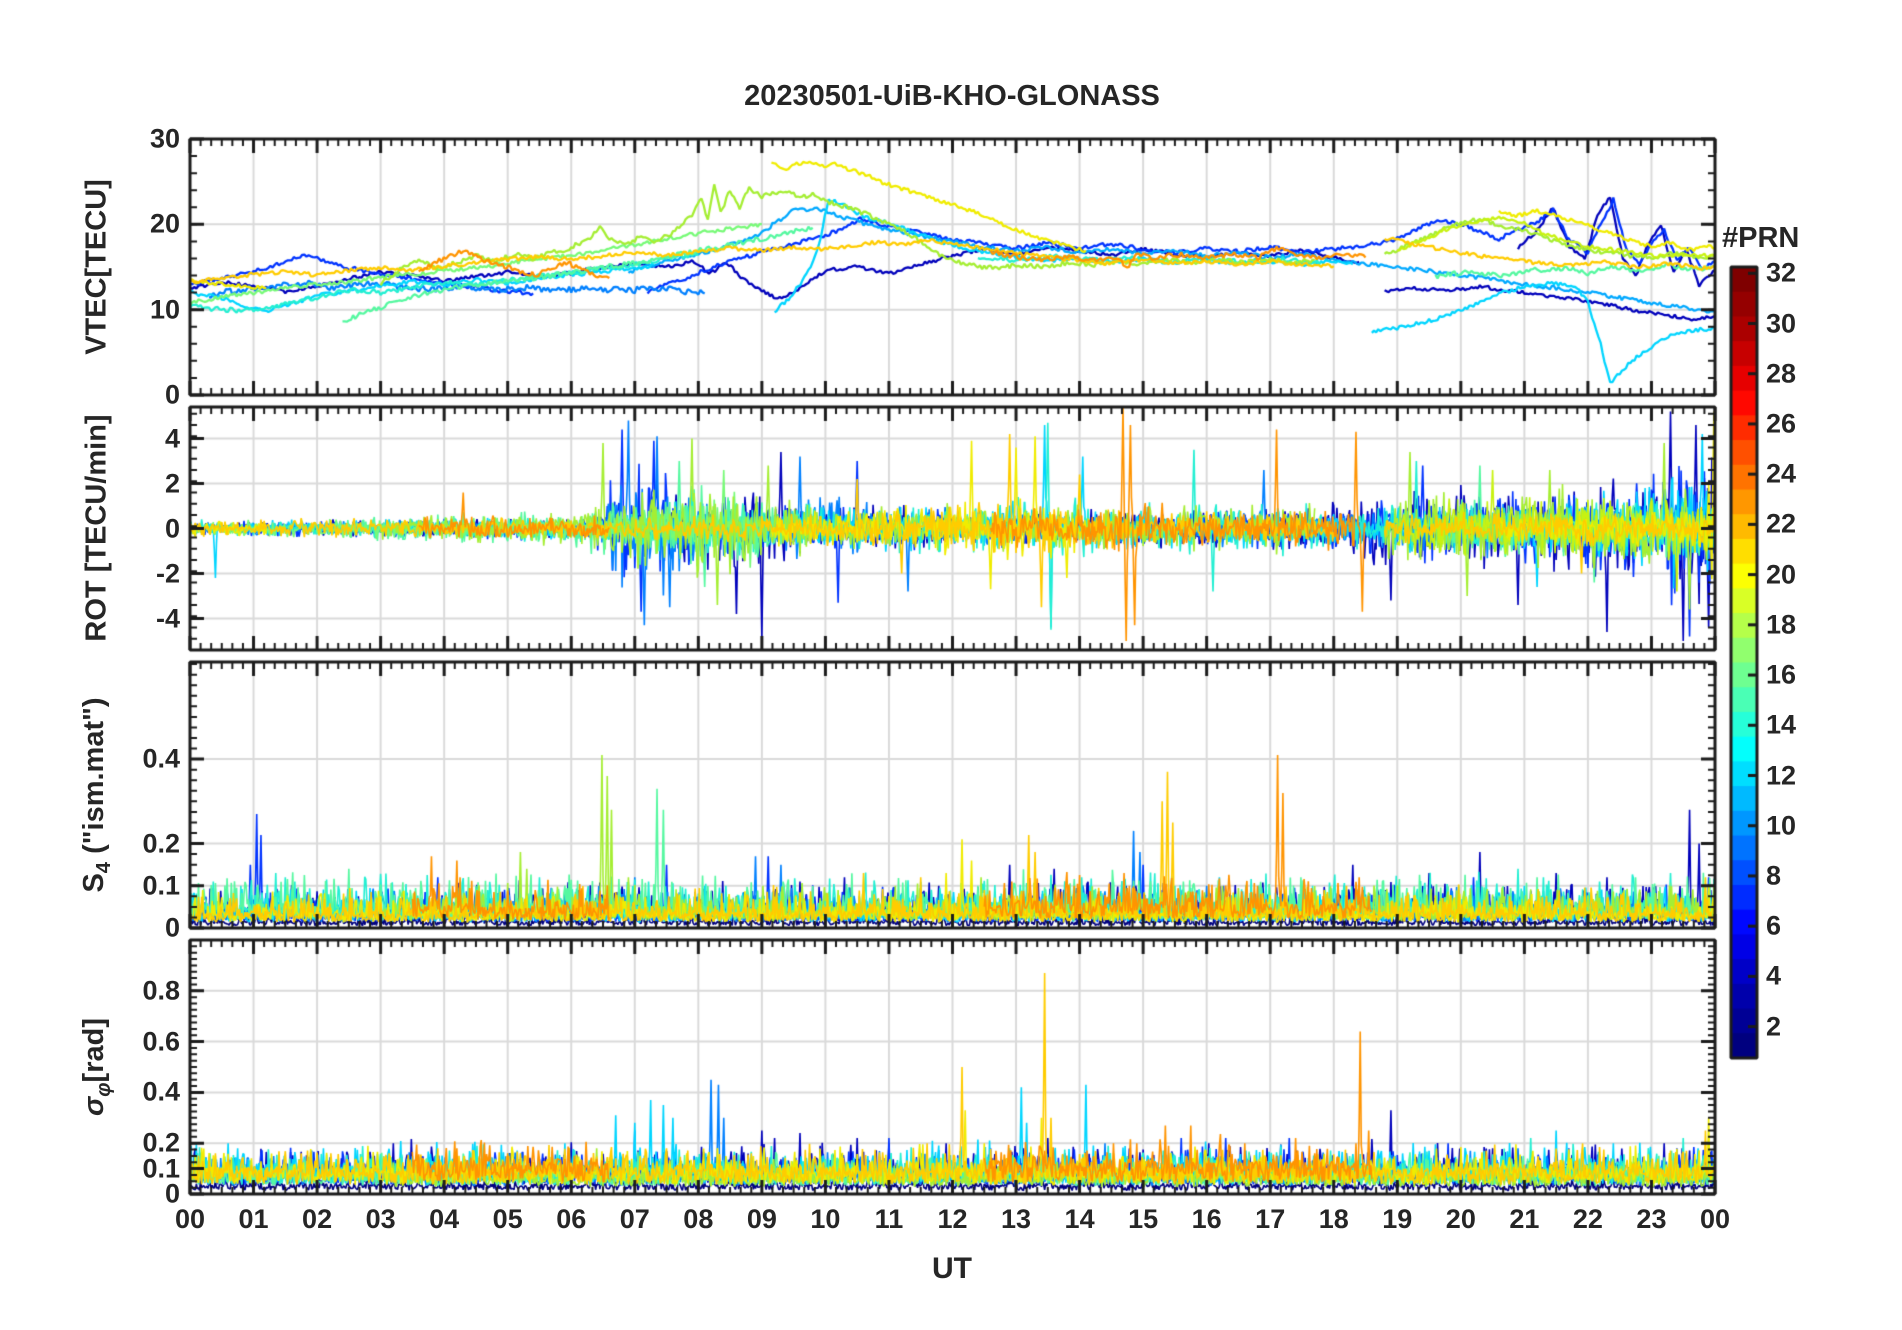  Describe the element at coordinates (444, 1219) in the screenshot. I see `x-tick-label: 04` at that location.